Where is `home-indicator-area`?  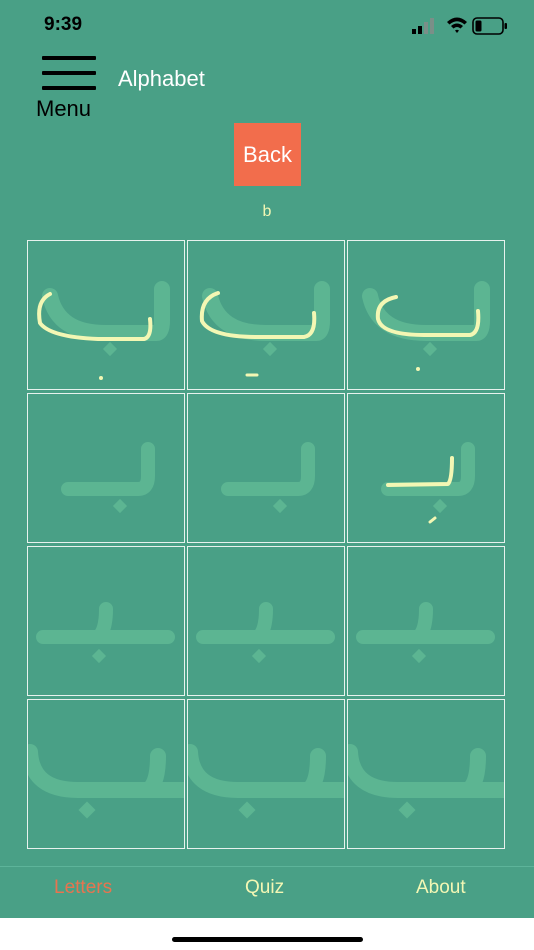
home-indicator-area is located at coordinates (267, 934).